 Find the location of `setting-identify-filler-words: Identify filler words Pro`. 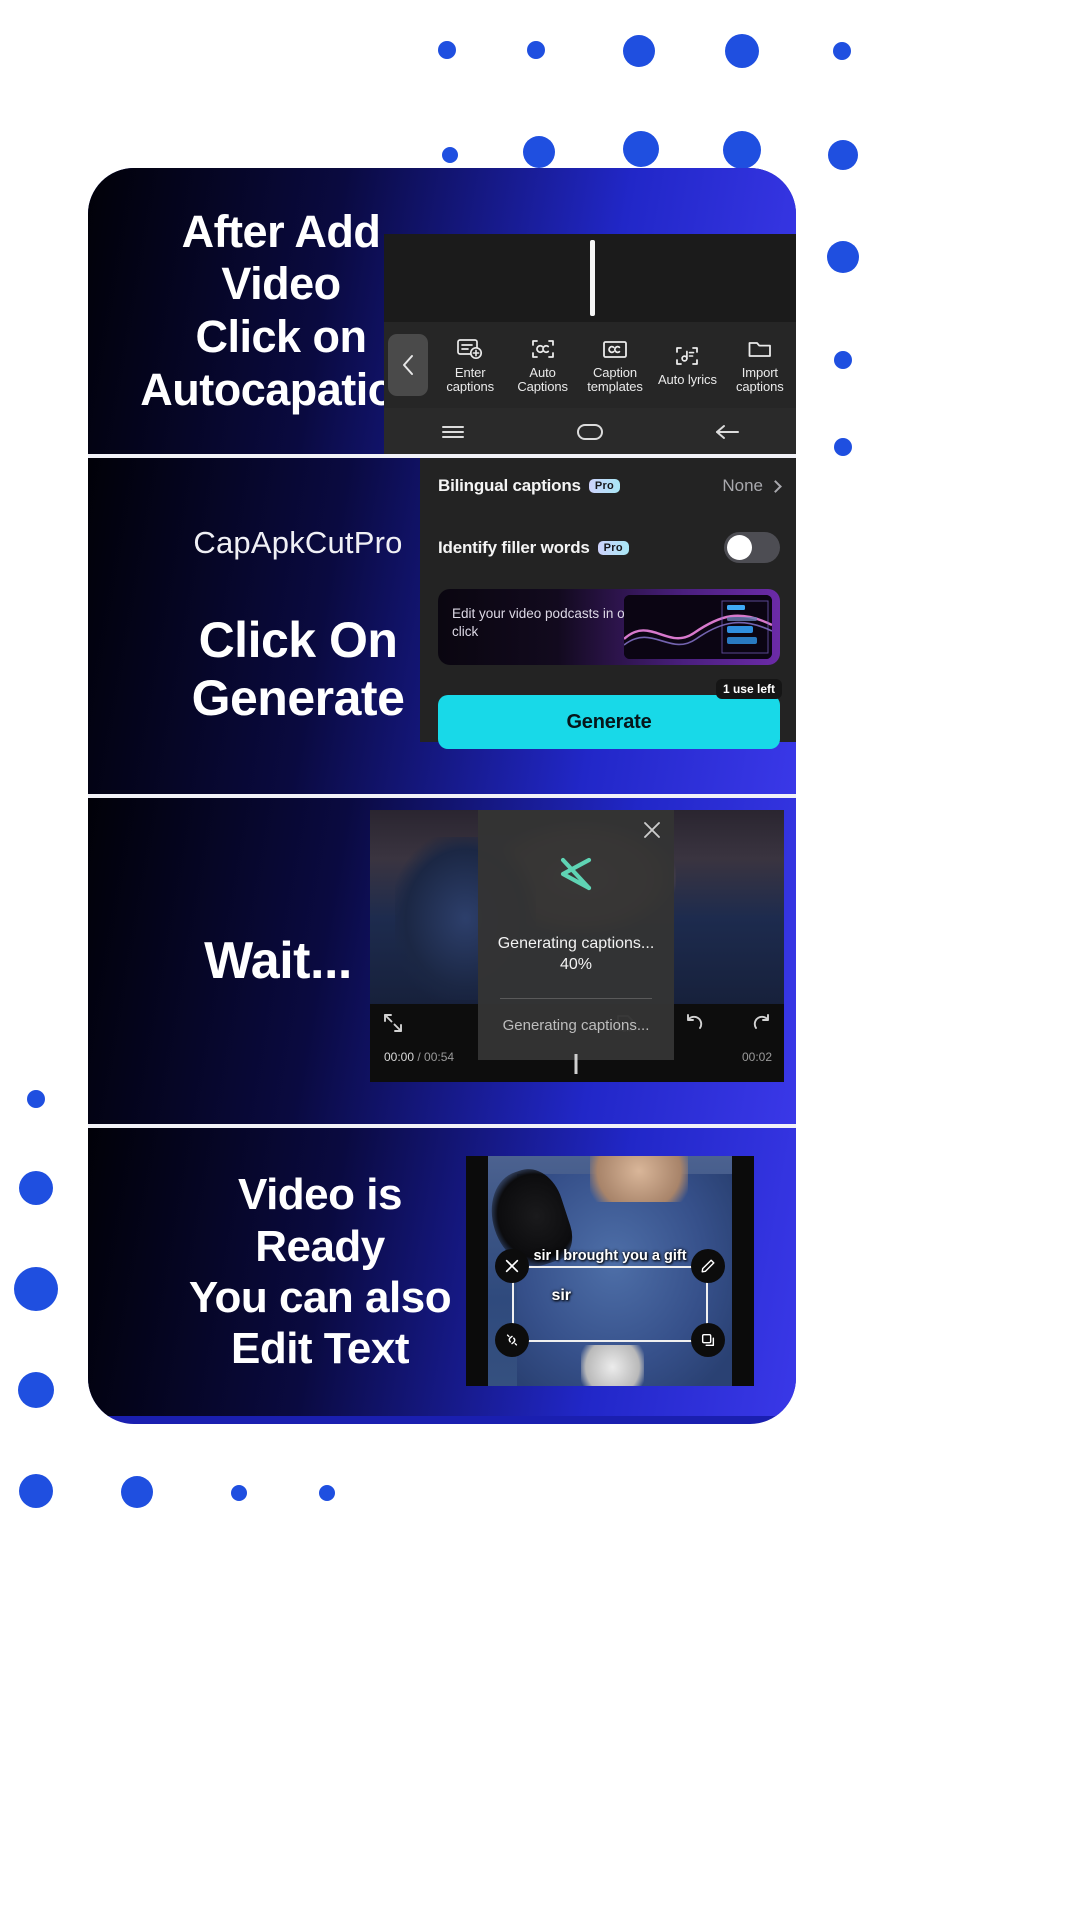

setting-identify-filler-words: Identify filler words Pro is located at coordinates (609, 547).